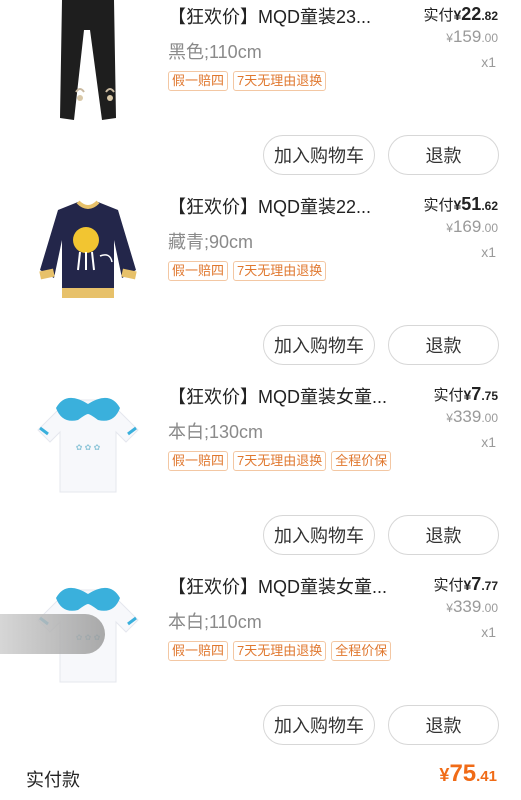 The width and height of the screenshot is (521, 800). Describe the element at coordinates (471, 204) in the screenshot. I see `actual-price-int: 51` at that location.